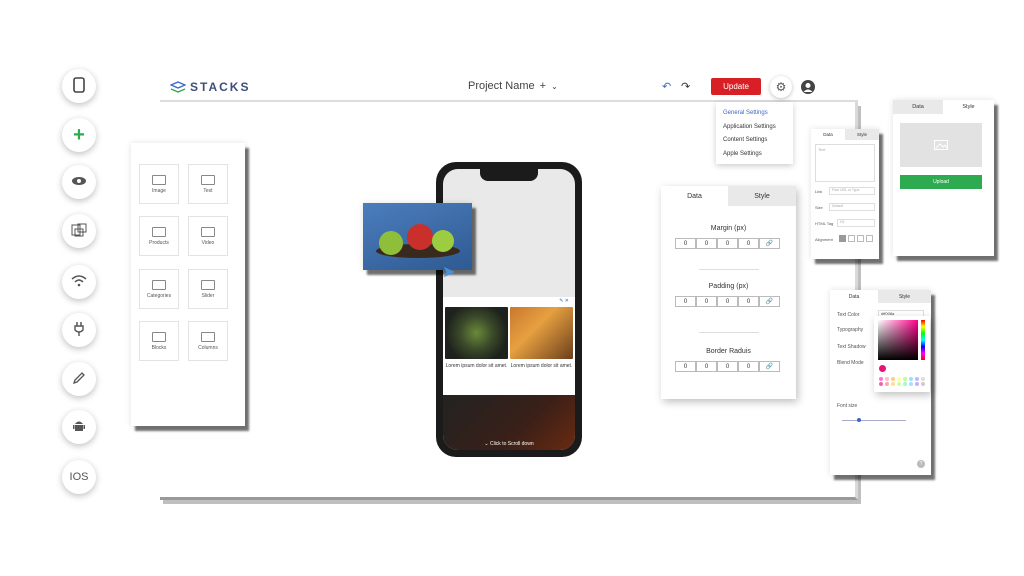 The height and width of the screenshot is (576, 1024). What do you see at coordinates (754, 141) in the screenshot?
I see `menu-item-content-settings: Content Settings` at bounding box center [754, 141].